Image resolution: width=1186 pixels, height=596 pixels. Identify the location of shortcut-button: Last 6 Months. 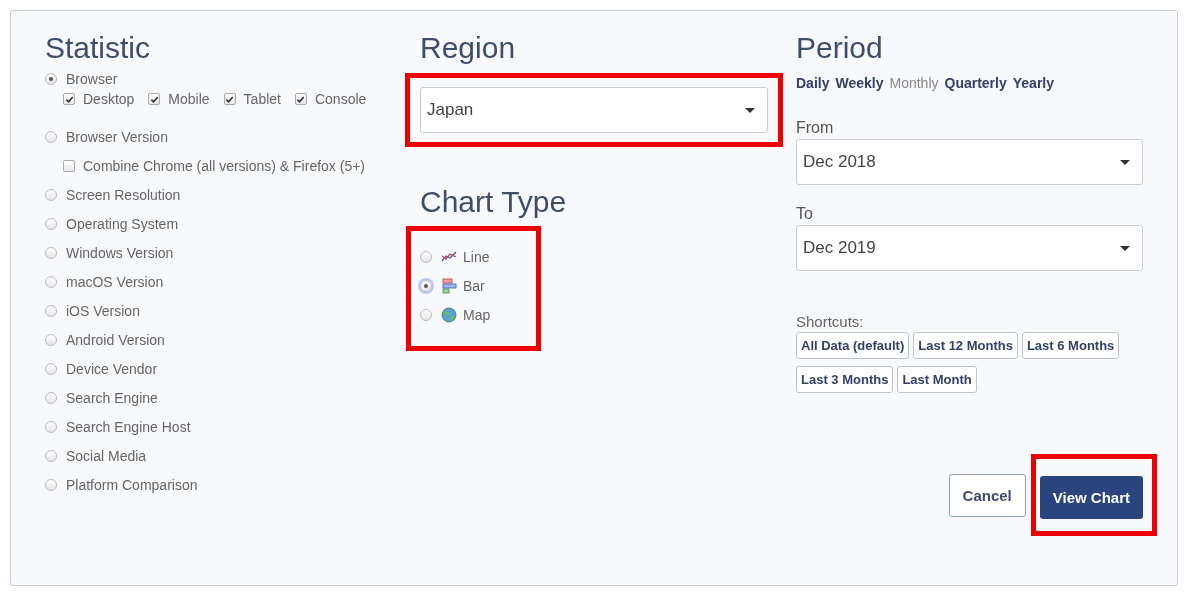
(1070, 345).